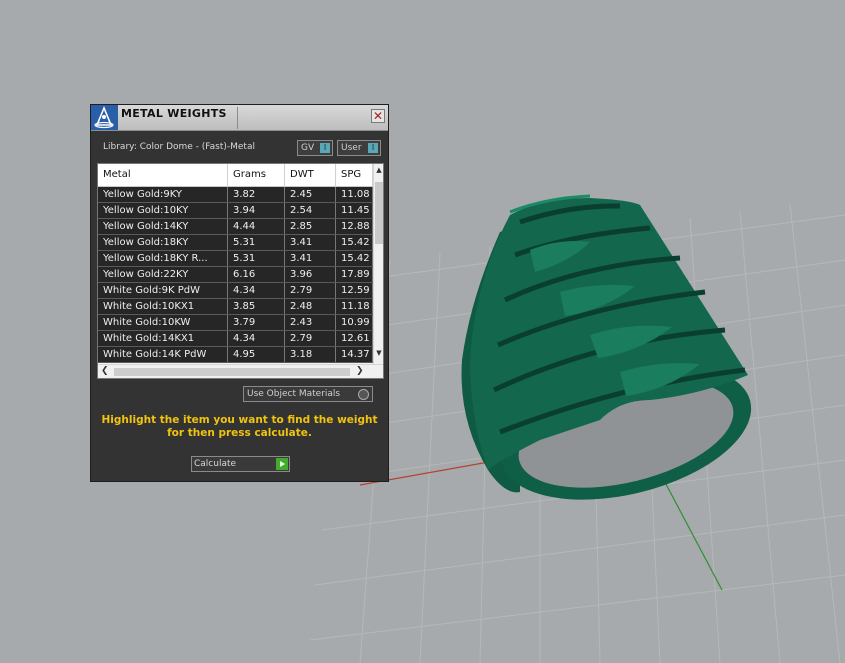 This screenshot has width=845, height=663. Describe the element at coordinates (378, 170) in the screenshot. I see `scroll-up-icon: ▲` at that location.